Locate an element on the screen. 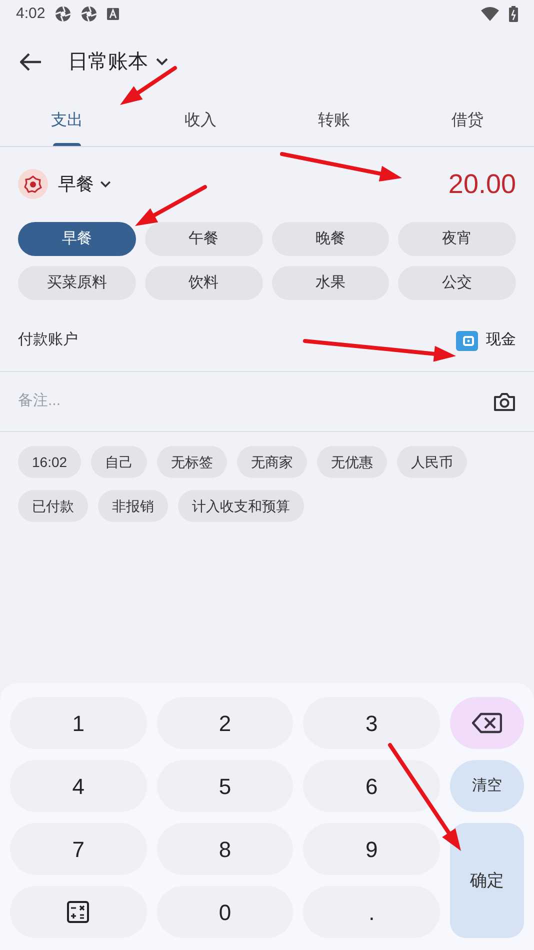 The image size is (534, 950). annotation-arrow is located at coordinates (171, 205).